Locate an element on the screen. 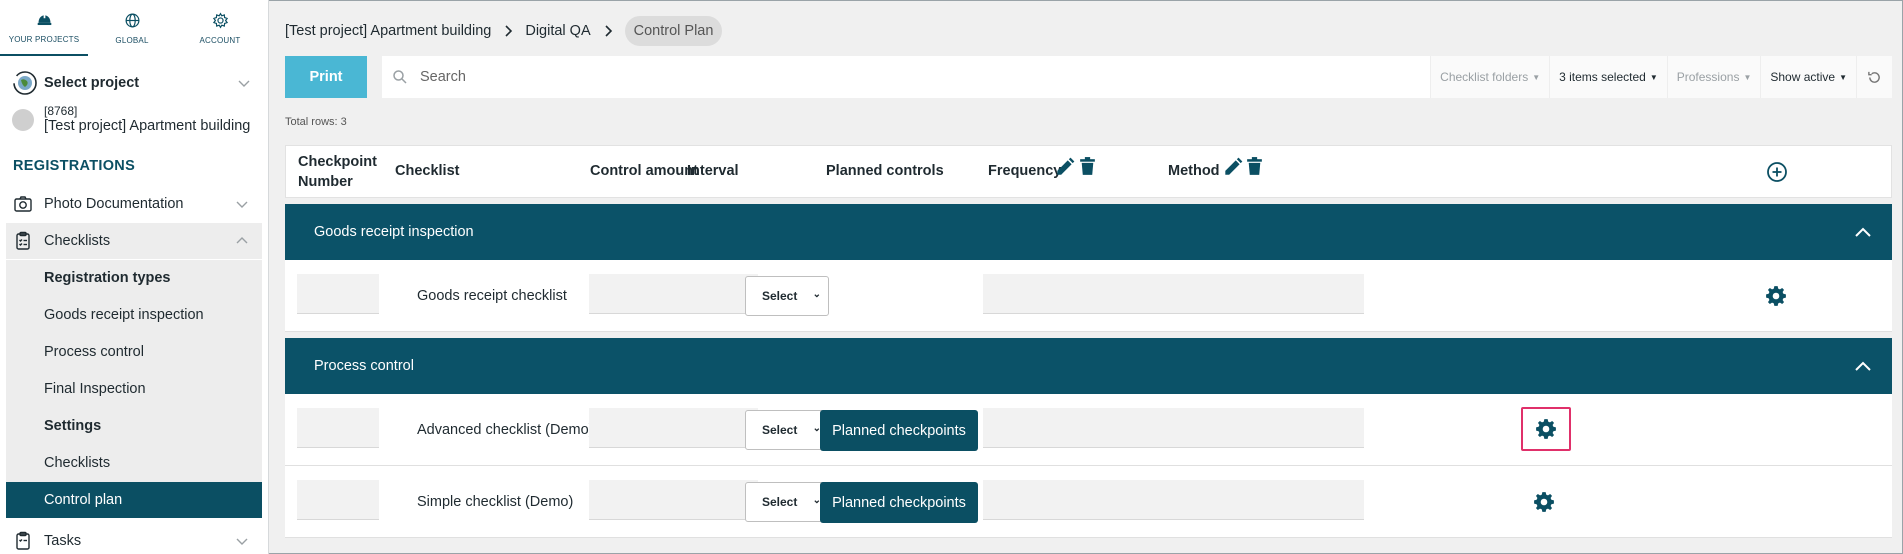 The height and width of the screenshot is (554, 1903). checklist-folders-filter: Checklist folders ▼ is located at coordinates (1490, 77).